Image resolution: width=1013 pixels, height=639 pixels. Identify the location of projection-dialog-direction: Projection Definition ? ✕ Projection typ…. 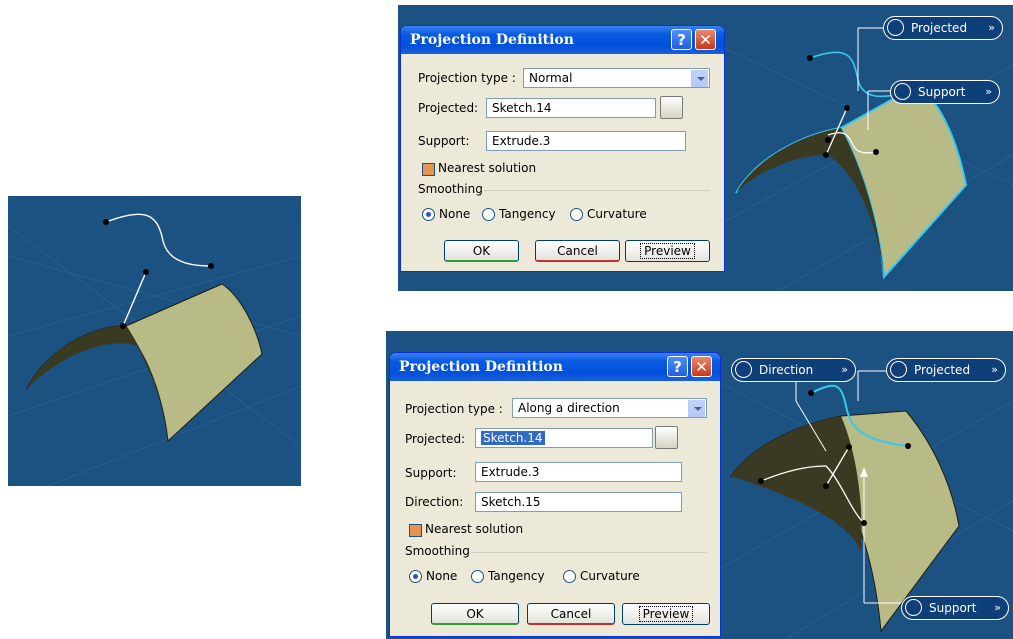
(555, 494).